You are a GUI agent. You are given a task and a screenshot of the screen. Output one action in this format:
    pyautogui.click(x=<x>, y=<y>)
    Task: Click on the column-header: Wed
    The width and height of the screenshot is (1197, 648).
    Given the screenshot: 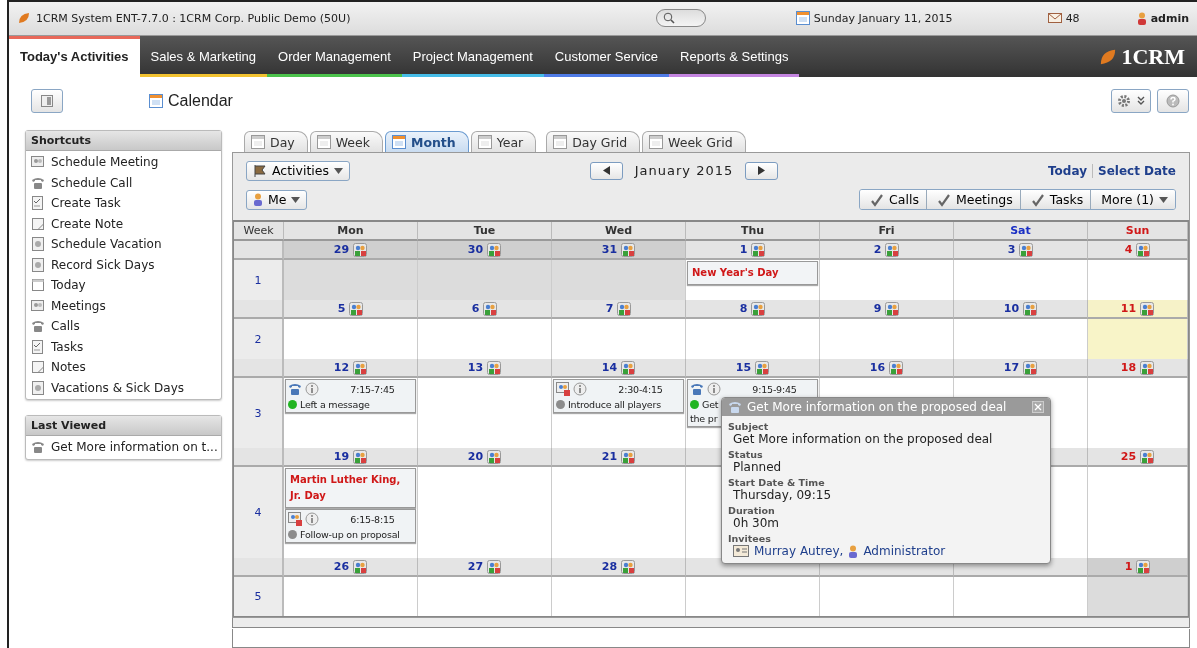 What is the action you would take?
    pyautogui.click(x=619, y=231)
    